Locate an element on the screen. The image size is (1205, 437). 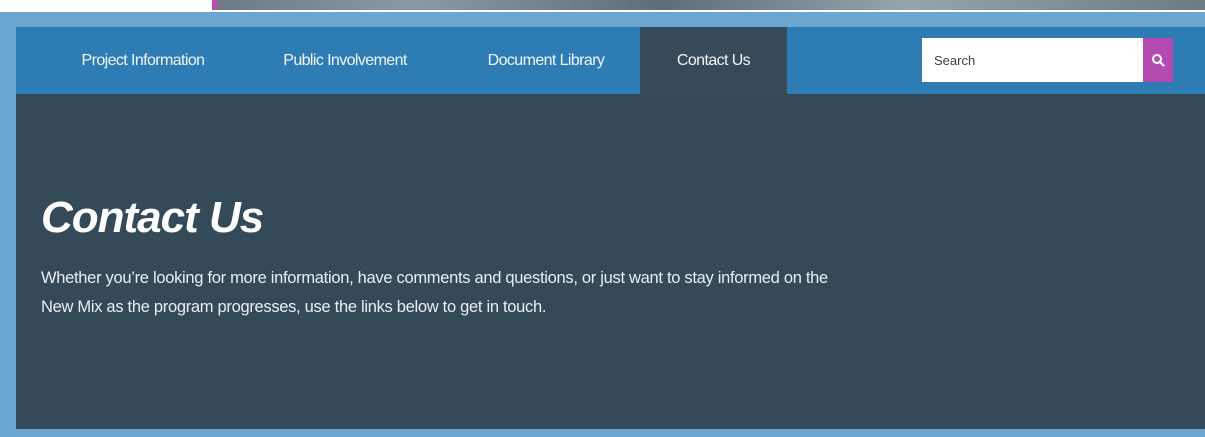
nav-item-project-information: Project Information is located at coordinates (143, 60).